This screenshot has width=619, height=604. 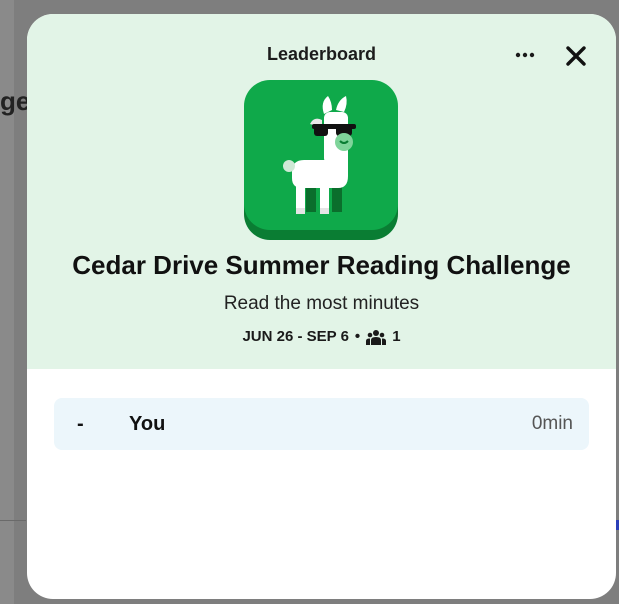 What do you see at coordinates (13, 520) in the screenshot?
I see `background-divider` at bounding box center [13, 520].